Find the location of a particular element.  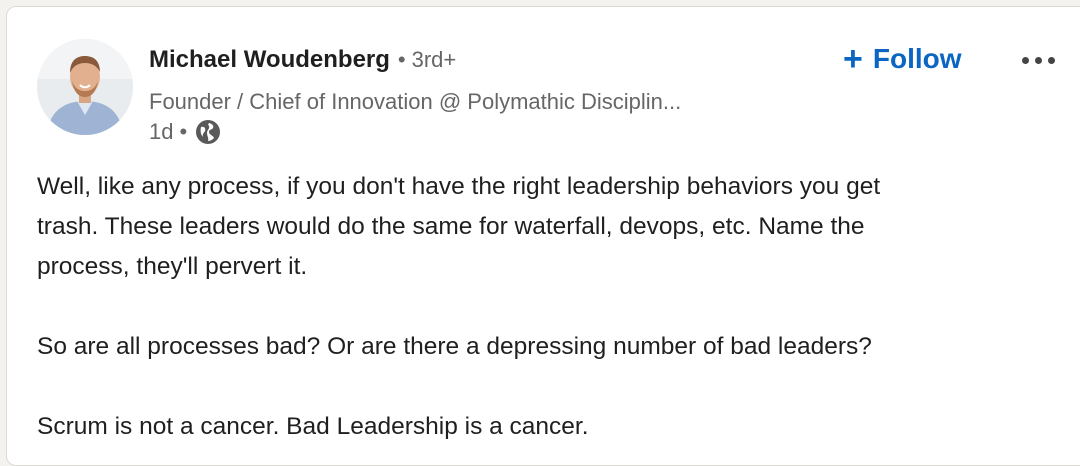

avatar-photo is located at coordinates (85, 87).